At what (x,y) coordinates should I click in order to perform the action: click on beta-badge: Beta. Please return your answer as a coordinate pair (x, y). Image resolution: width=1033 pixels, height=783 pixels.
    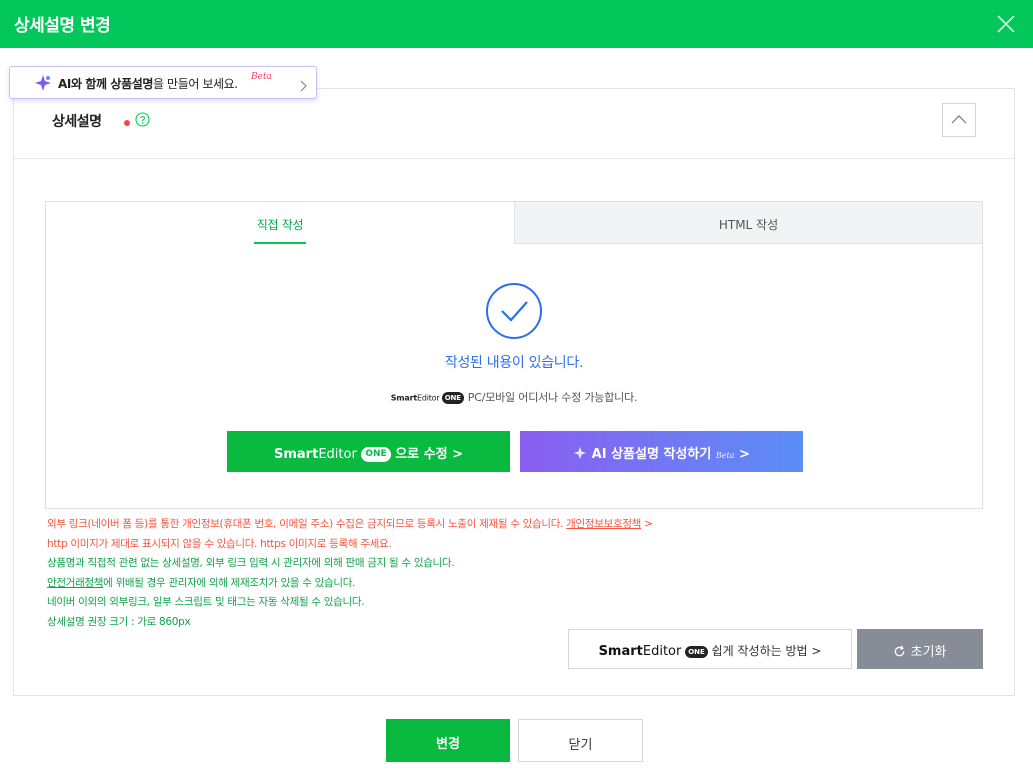
    Looking at the image, I should click on (261, 77).